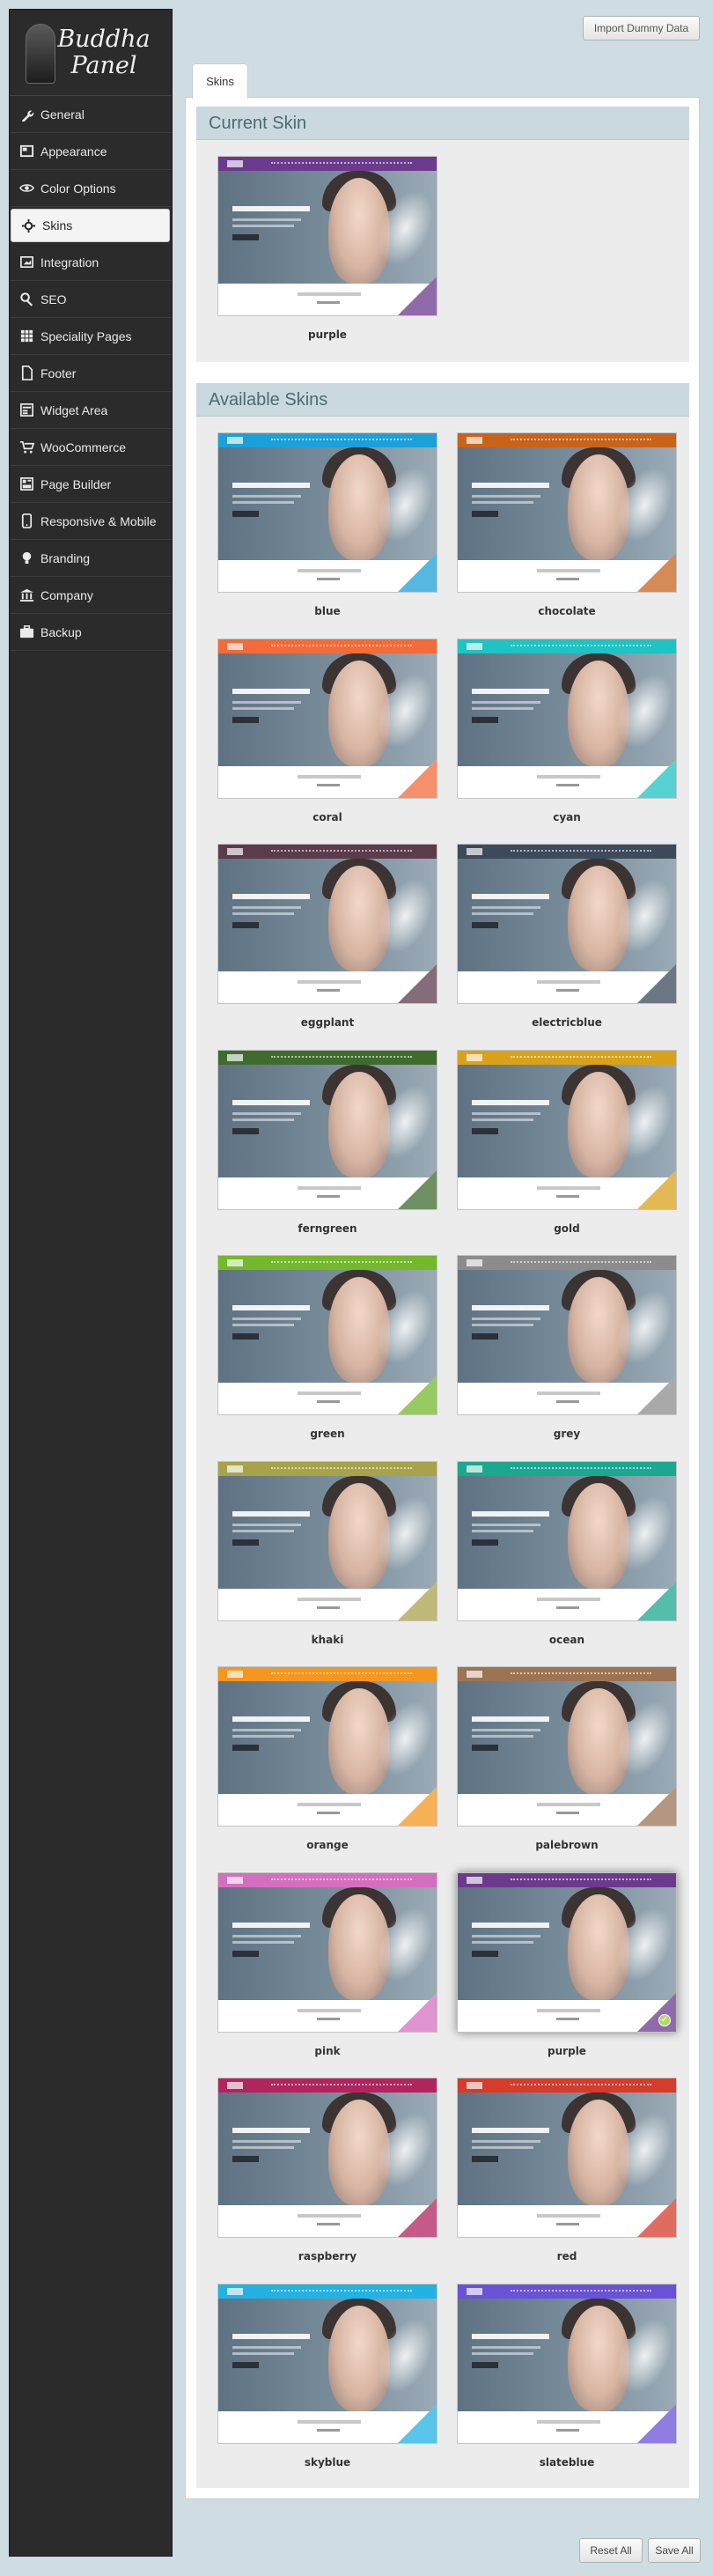  I want to click on sidebar-item-speciality-pages: Speciality Pages, so click(91, 336).